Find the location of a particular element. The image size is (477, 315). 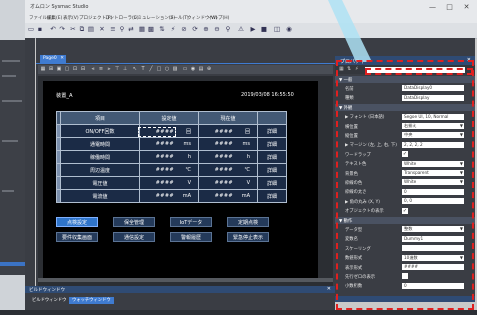

ellipse-tool-icon: ○ is located at coordinates (167, 69).